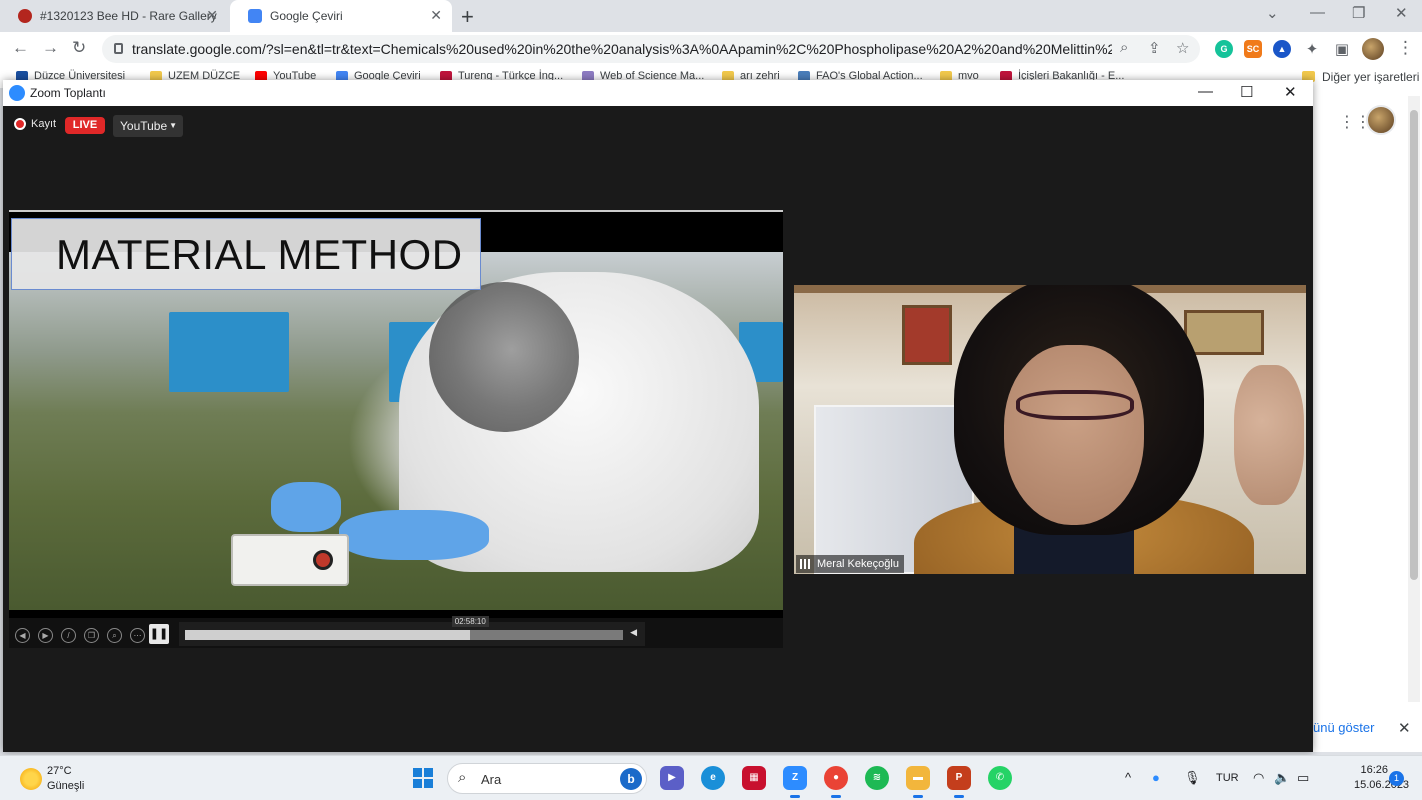  What do you see at coordinates (1358, 13) in the screenshot?
I see `restore-icon: ❐` at bounding box center [1358, 13].